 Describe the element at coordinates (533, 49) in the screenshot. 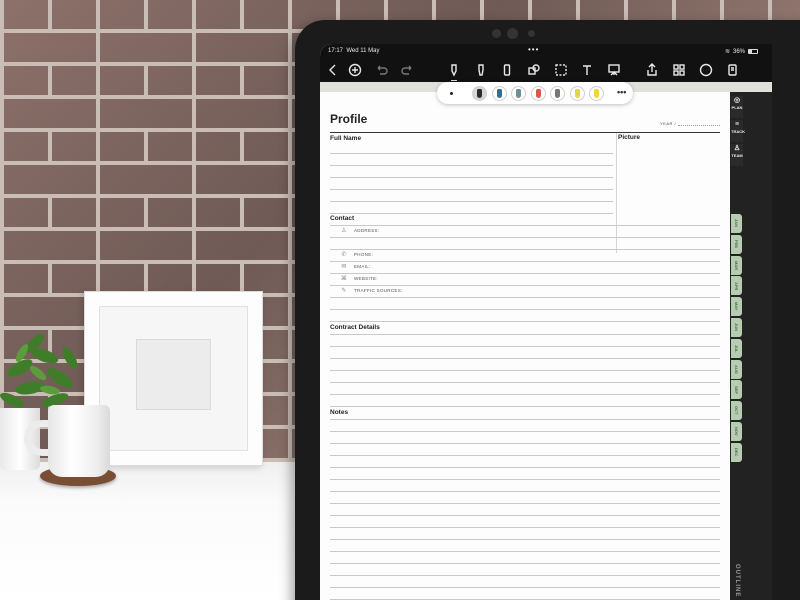

I see `multitasking-dots: •••` at that location.